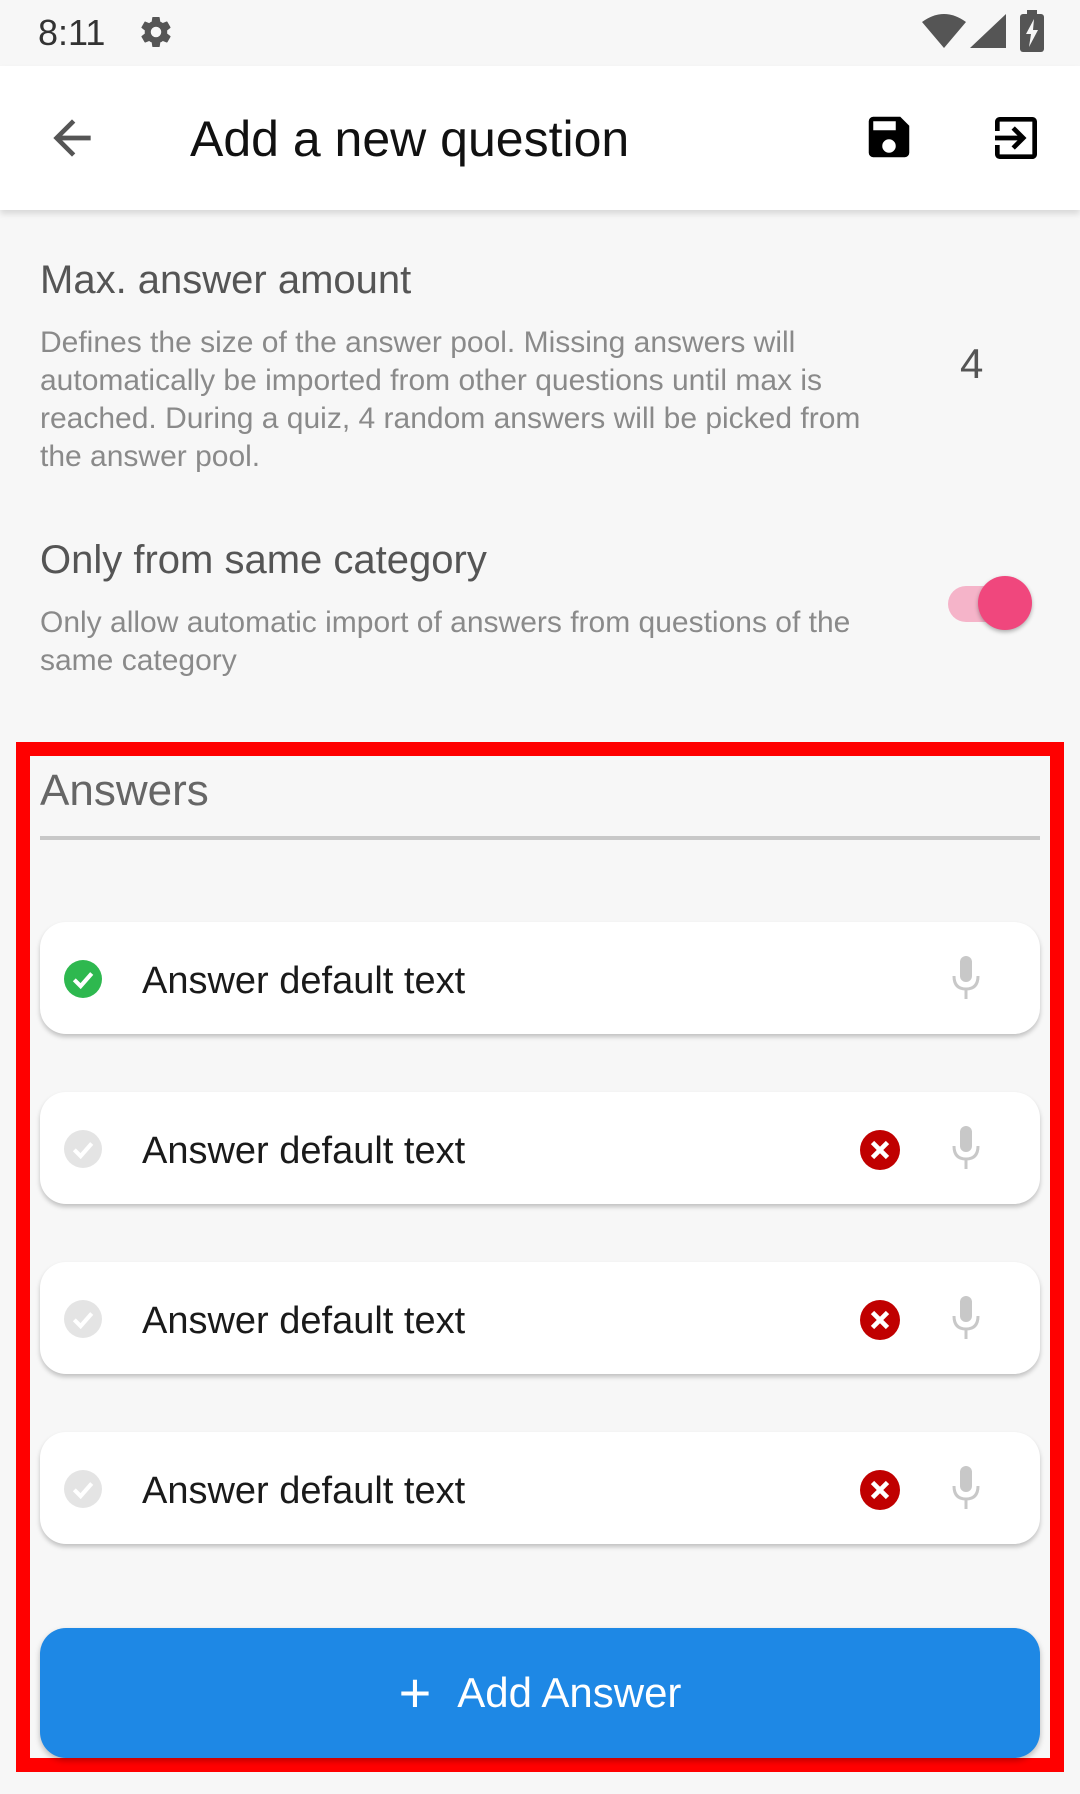 The image size is (1080, 1794). Describe the element at coordinates (410, 139) in the screenshot. I see `page-title: Add a new question` at that location.